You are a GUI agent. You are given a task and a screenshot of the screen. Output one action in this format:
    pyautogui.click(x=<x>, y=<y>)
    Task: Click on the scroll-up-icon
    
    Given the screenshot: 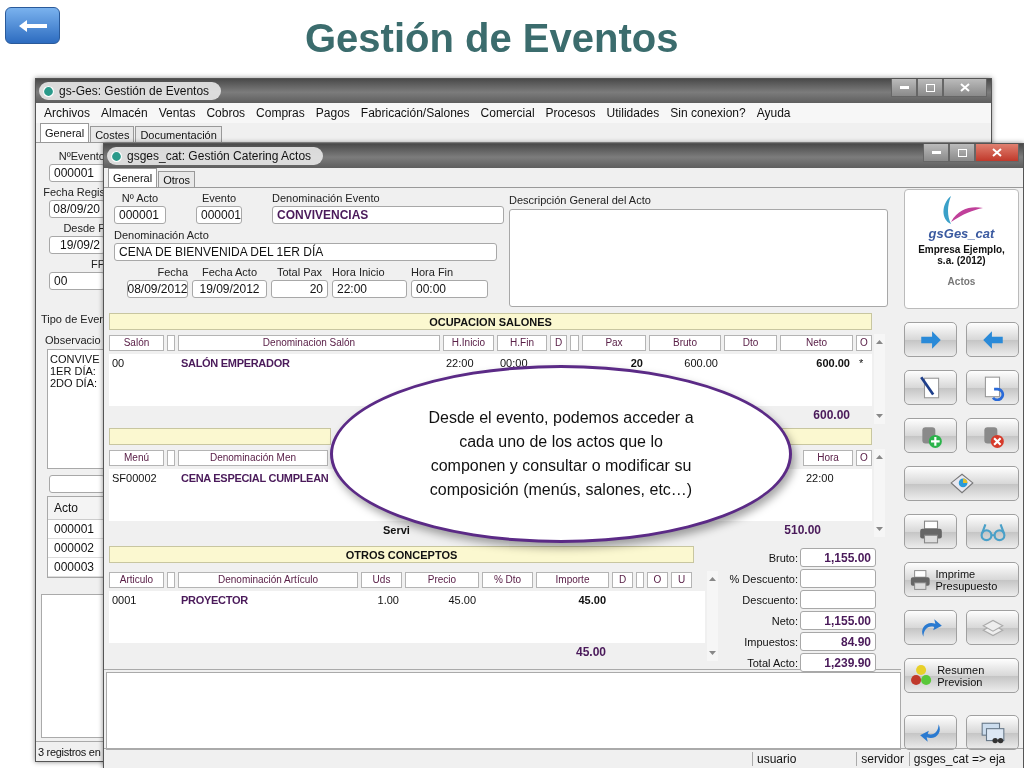 What is the action you would take?
    pyautogui.click(x=879, y=457)
    